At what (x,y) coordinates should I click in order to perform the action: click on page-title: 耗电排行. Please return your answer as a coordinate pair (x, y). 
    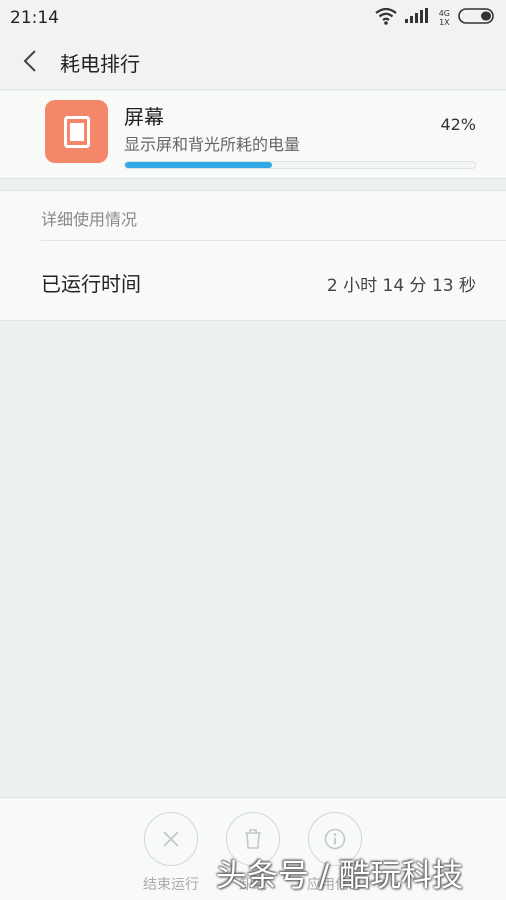
    Looking at the image, I should click on (100, 64).